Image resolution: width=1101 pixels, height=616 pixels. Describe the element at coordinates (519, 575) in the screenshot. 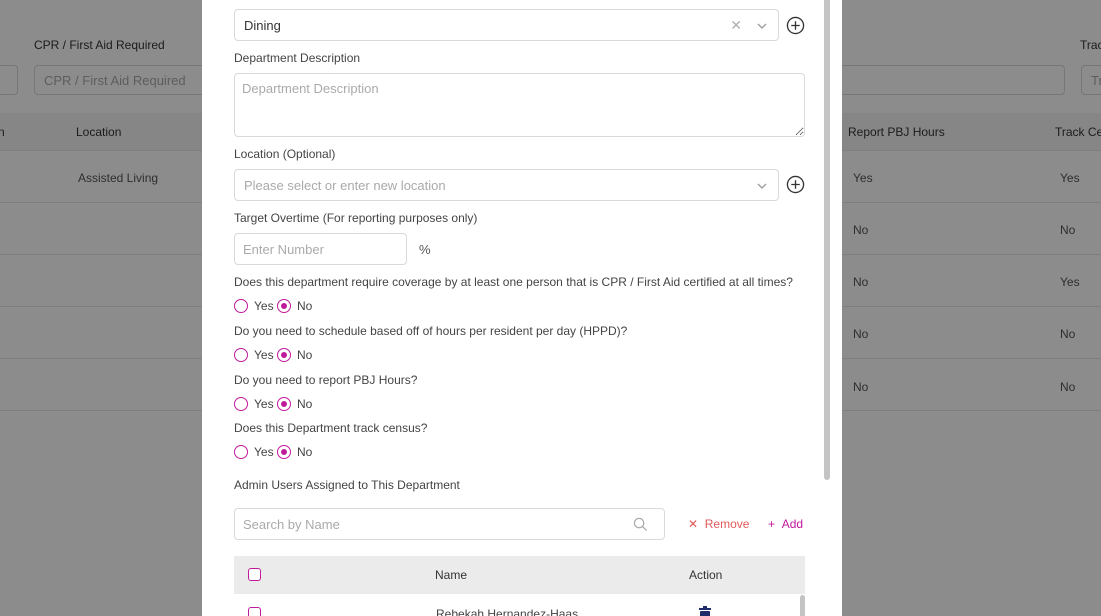

I see `admin-table-header: Name Action` at that location.